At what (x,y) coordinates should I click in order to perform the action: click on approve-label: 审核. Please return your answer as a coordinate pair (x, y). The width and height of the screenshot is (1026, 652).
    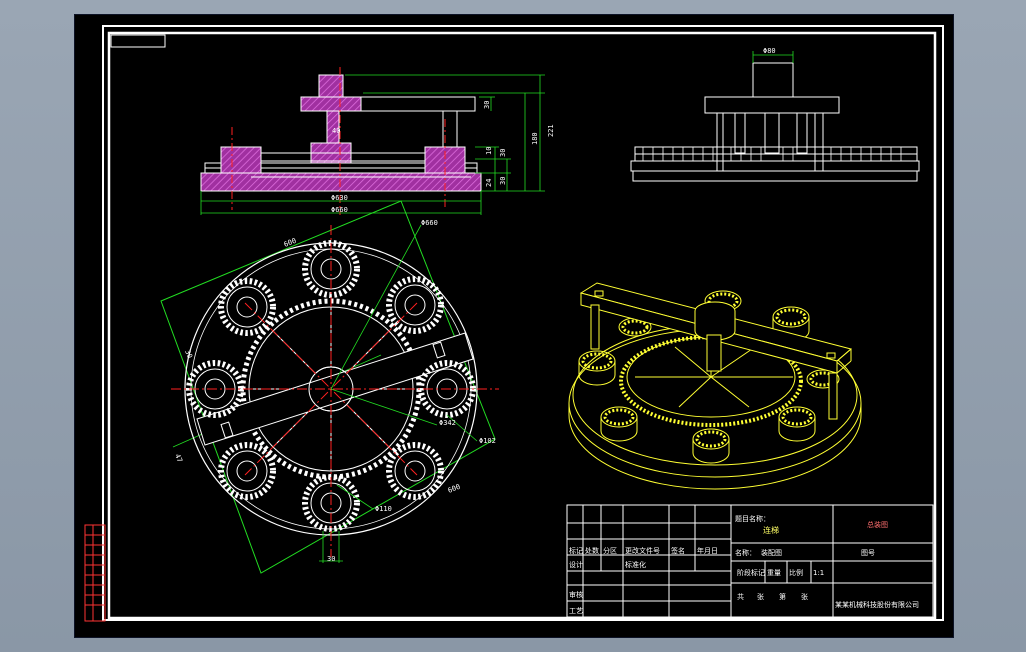
    Looking at the image, I should click on (576, 594).